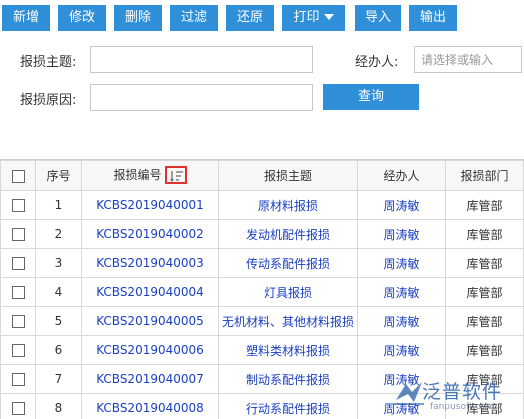  Describe the element at coordinates (377, 62) in the screenshot. I see `handler-label: 经办人:` at that location.